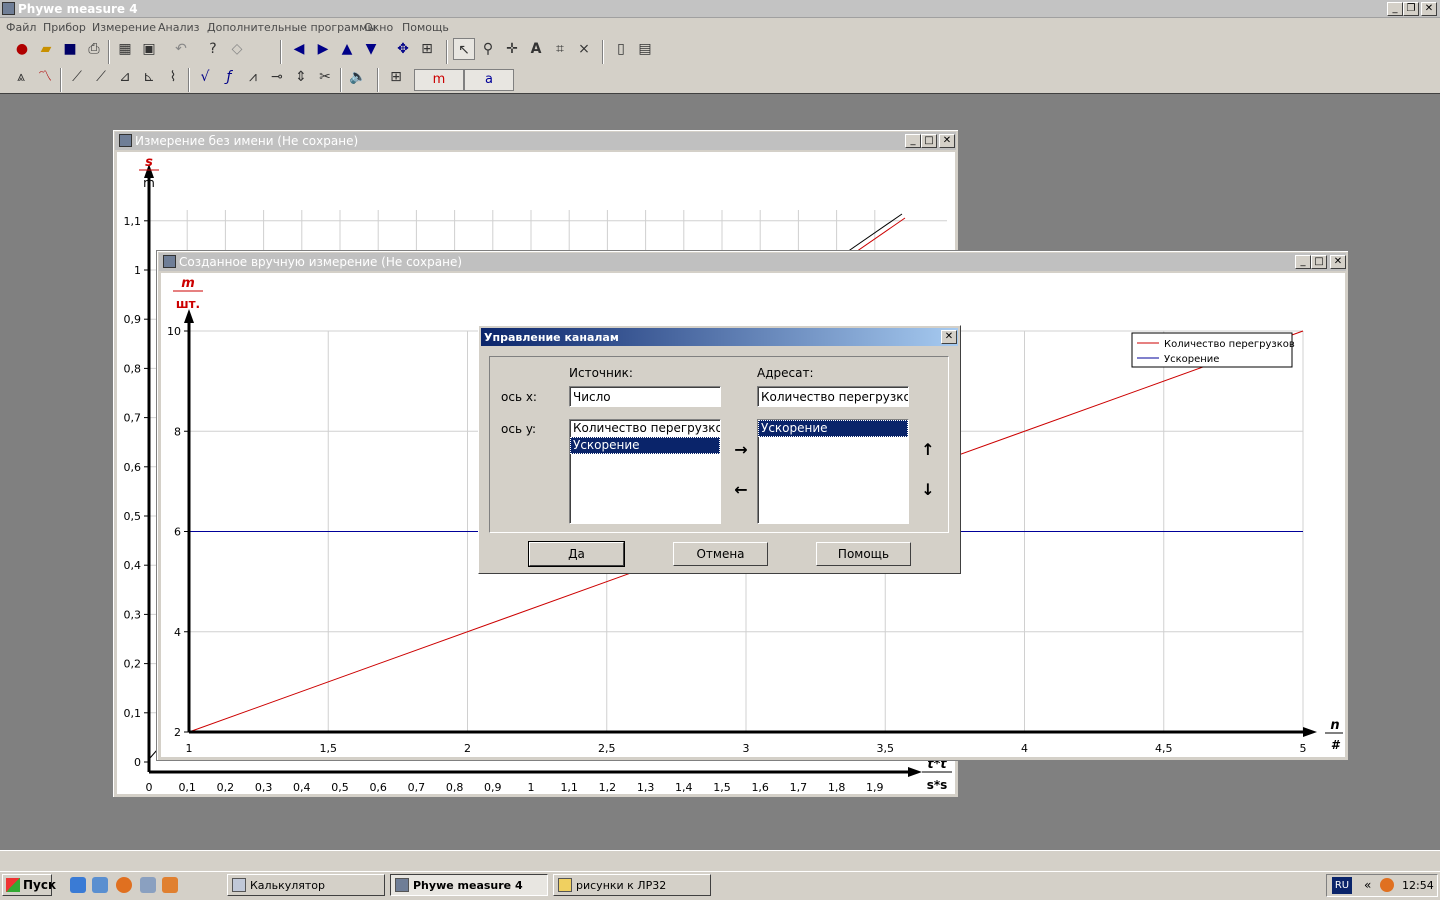 The width and height of the screenshot is (1440, 900). Describe the element at coordinates (78, 885) in the screenshot. I see `ie-icon` at that location.